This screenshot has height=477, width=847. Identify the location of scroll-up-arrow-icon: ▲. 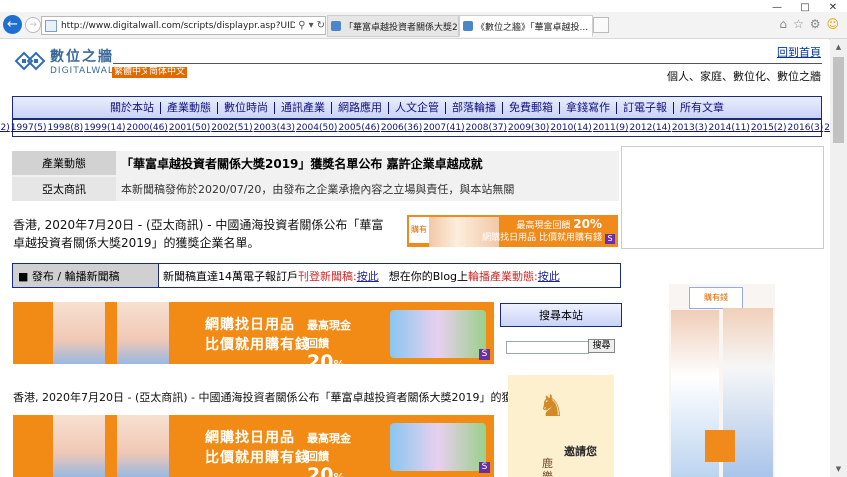
(838, 47).